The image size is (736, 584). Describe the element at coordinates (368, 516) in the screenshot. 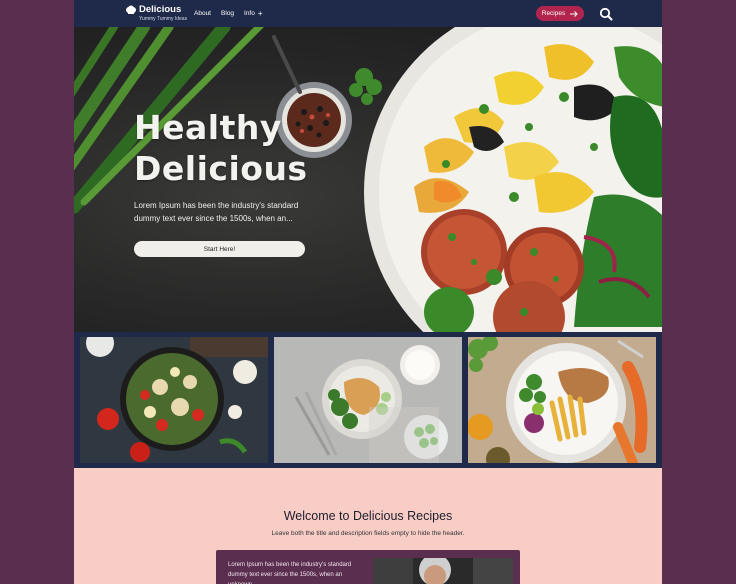

I see `welcome-title: Welcome to Delicious Recipes` at that location.